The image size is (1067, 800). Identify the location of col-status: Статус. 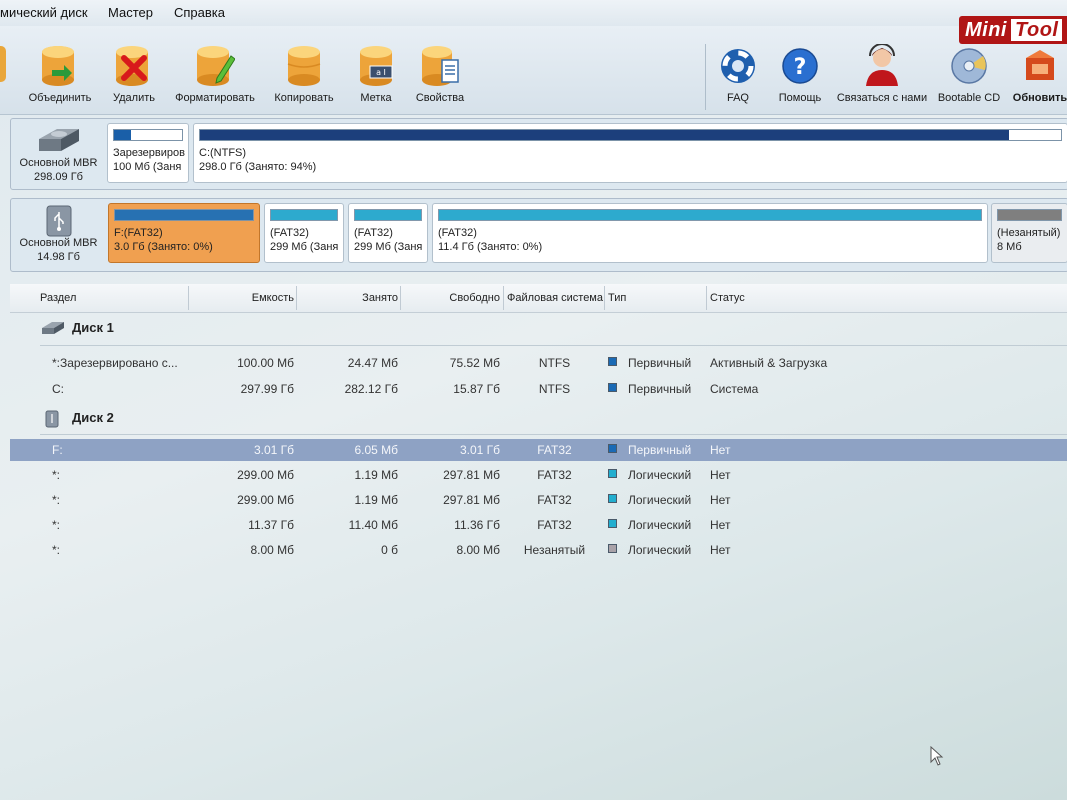
(727, 298).